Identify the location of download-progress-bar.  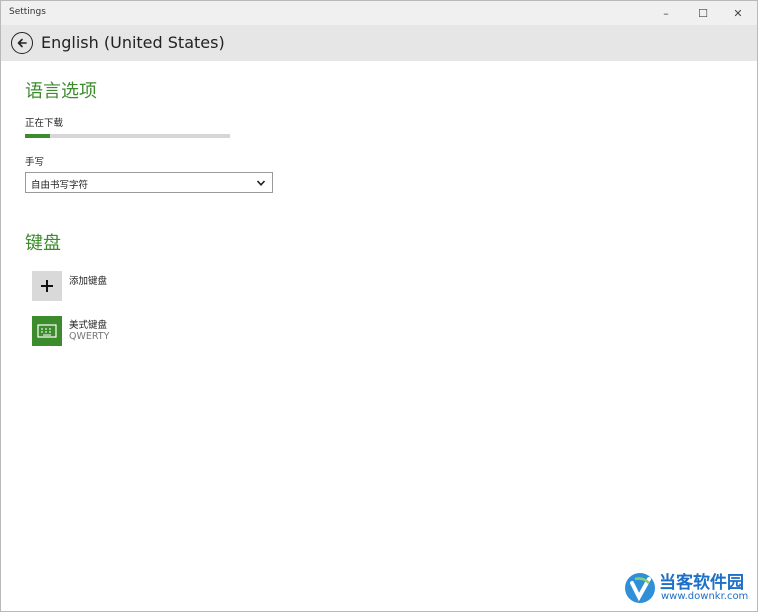
(127, 136).